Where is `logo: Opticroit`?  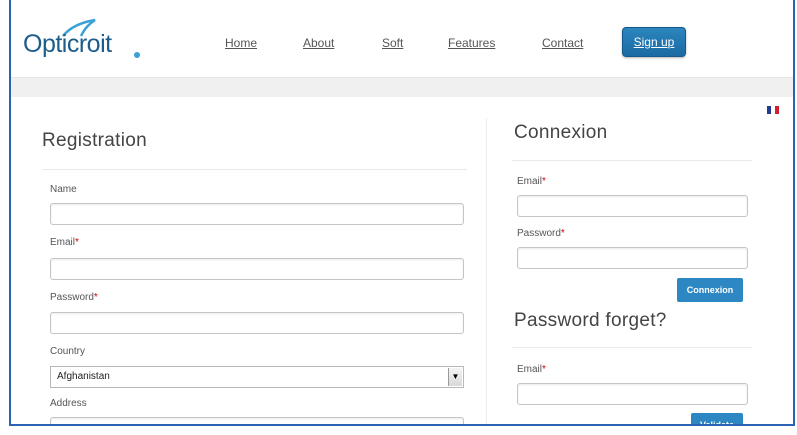
logo: Opticroit is located at coordinates (88, 43).